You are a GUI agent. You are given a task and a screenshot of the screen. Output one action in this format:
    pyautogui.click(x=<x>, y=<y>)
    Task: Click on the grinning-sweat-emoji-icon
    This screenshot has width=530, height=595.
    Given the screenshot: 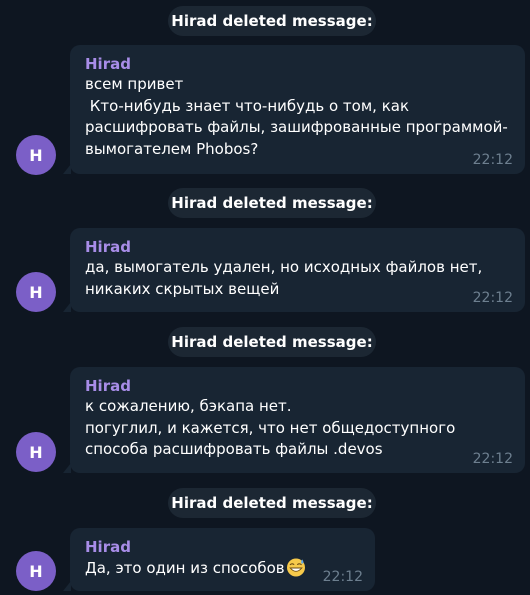 What is the action you would take?
    pyautogui.click(x=295, y=567)
    